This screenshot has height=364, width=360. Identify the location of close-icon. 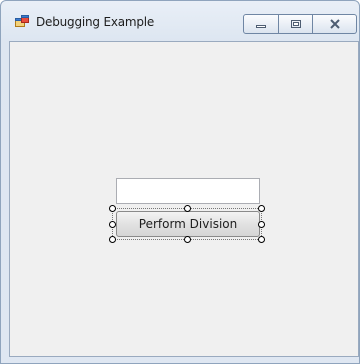
(334, 24).